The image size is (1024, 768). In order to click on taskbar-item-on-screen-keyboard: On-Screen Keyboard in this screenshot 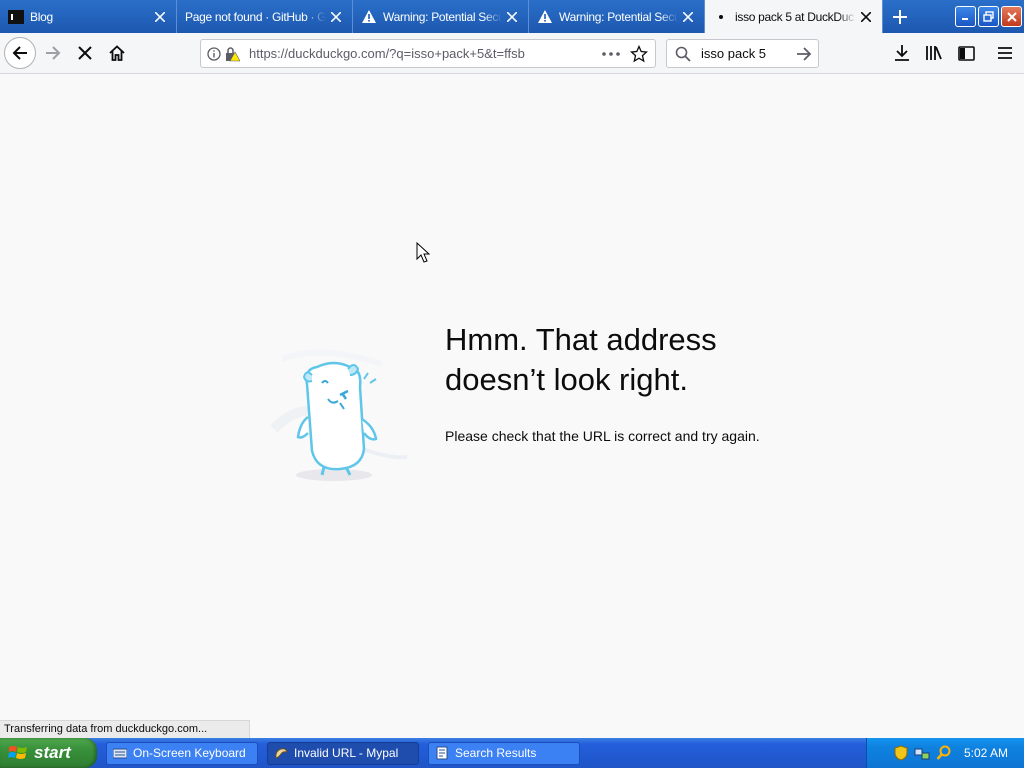, I will do `click(182, 753)`.